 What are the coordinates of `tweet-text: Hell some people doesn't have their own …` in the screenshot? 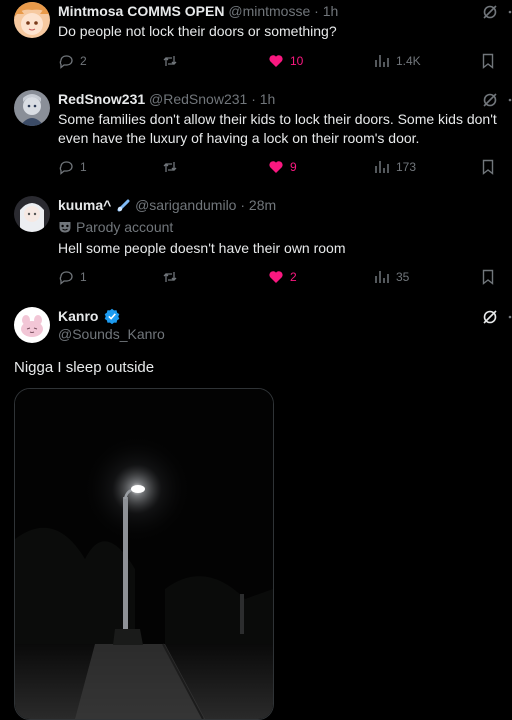 It's located at (202, 248).